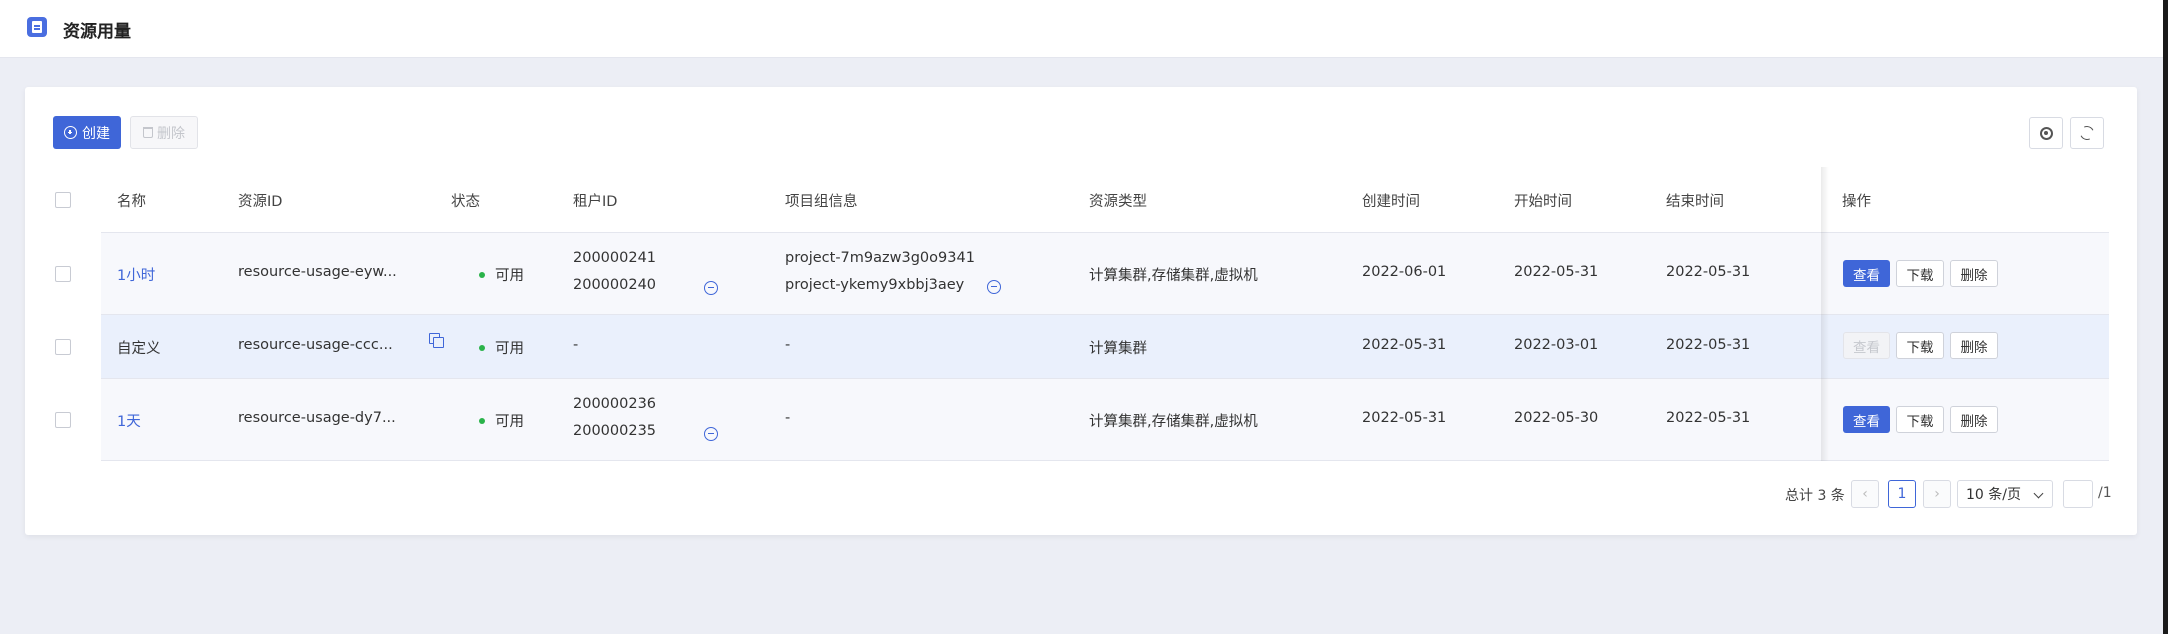  Describe the element at coordinates (70, 132) in the screenshot. I see `plus-circle-icon` at that location.